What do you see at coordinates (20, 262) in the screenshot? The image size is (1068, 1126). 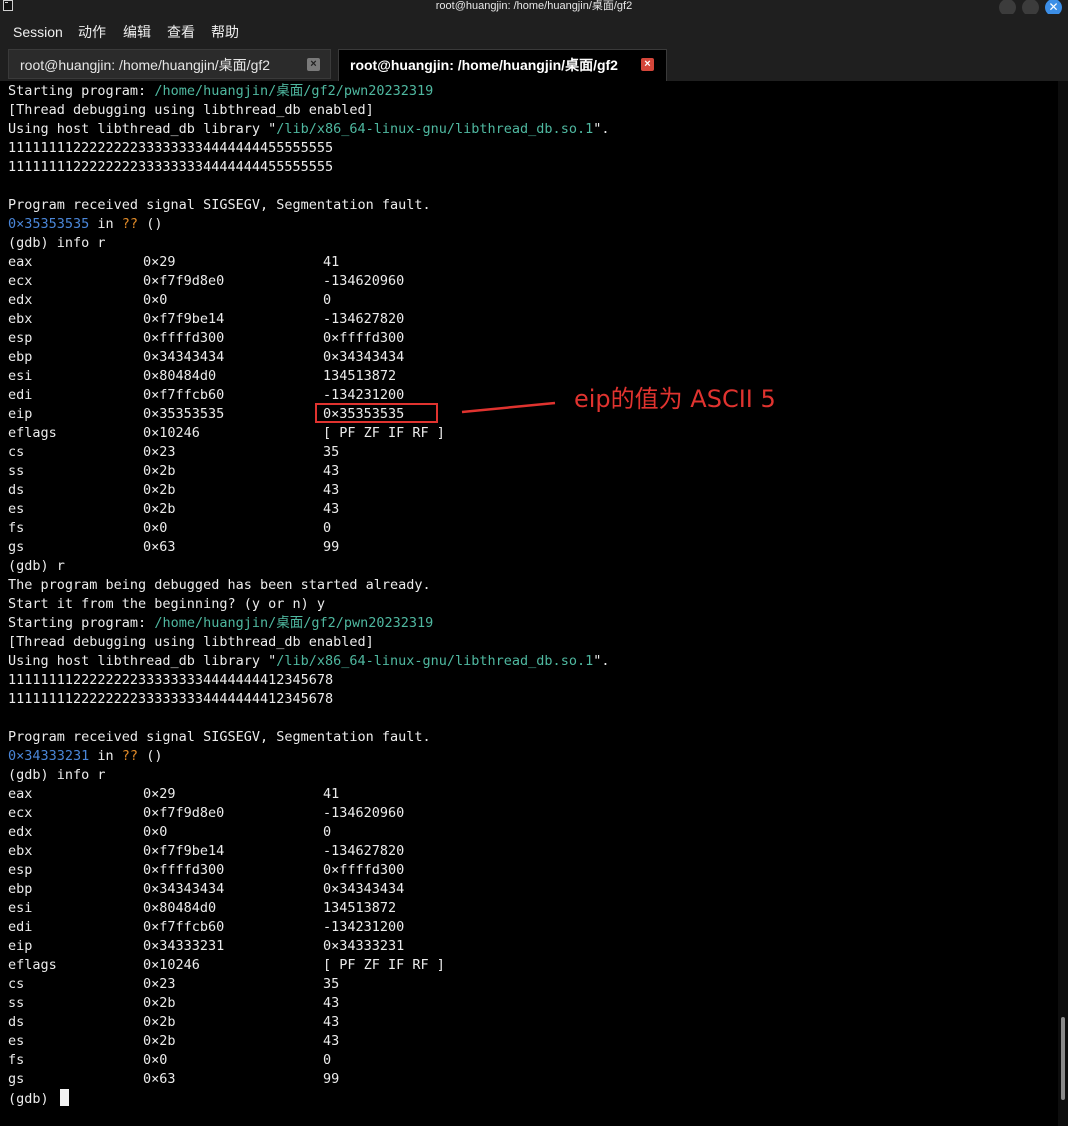 I see `register-name: eax` at bounding box center [20, 262].